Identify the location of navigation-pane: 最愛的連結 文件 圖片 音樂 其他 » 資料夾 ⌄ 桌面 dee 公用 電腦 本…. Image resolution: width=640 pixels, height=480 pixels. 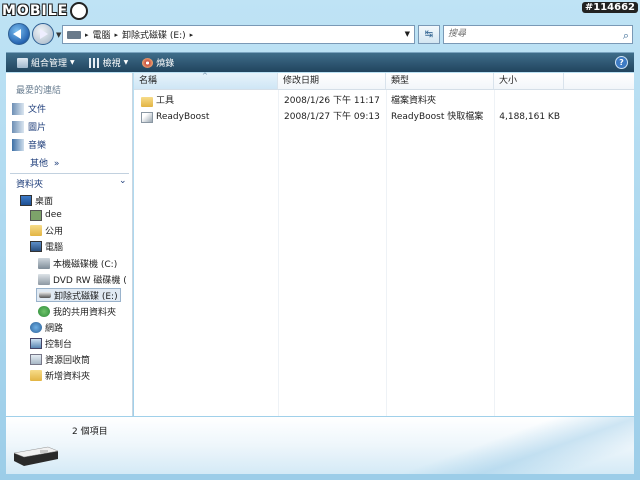
(69, 244).